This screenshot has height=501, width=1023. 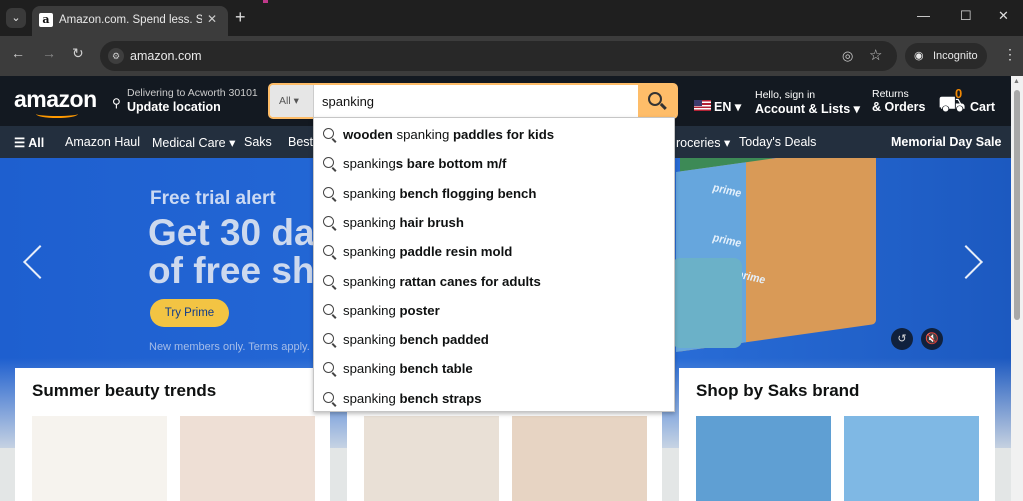 What do you see at coordinates (983, 107) in the screenshot?
I see `cart-label: Cart` at bounding box center [983, 107].